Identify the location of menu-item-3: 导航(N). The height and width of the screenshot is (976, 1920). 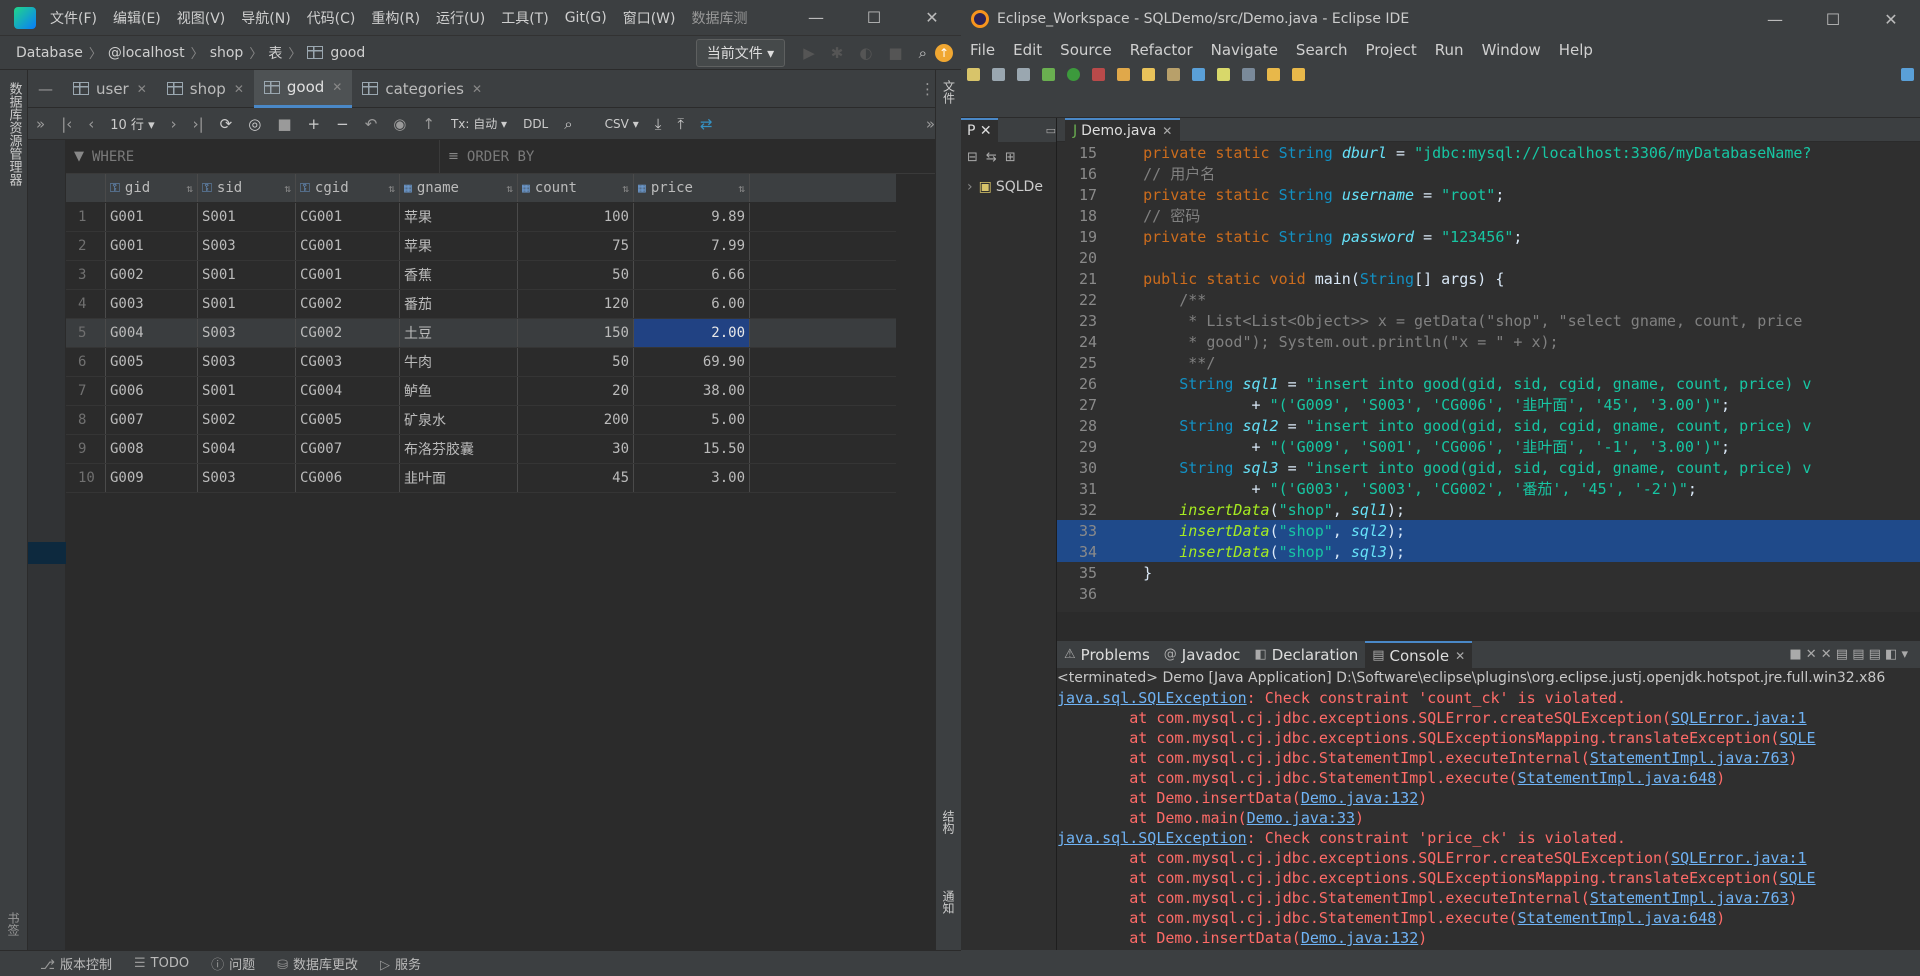
(265, 18).